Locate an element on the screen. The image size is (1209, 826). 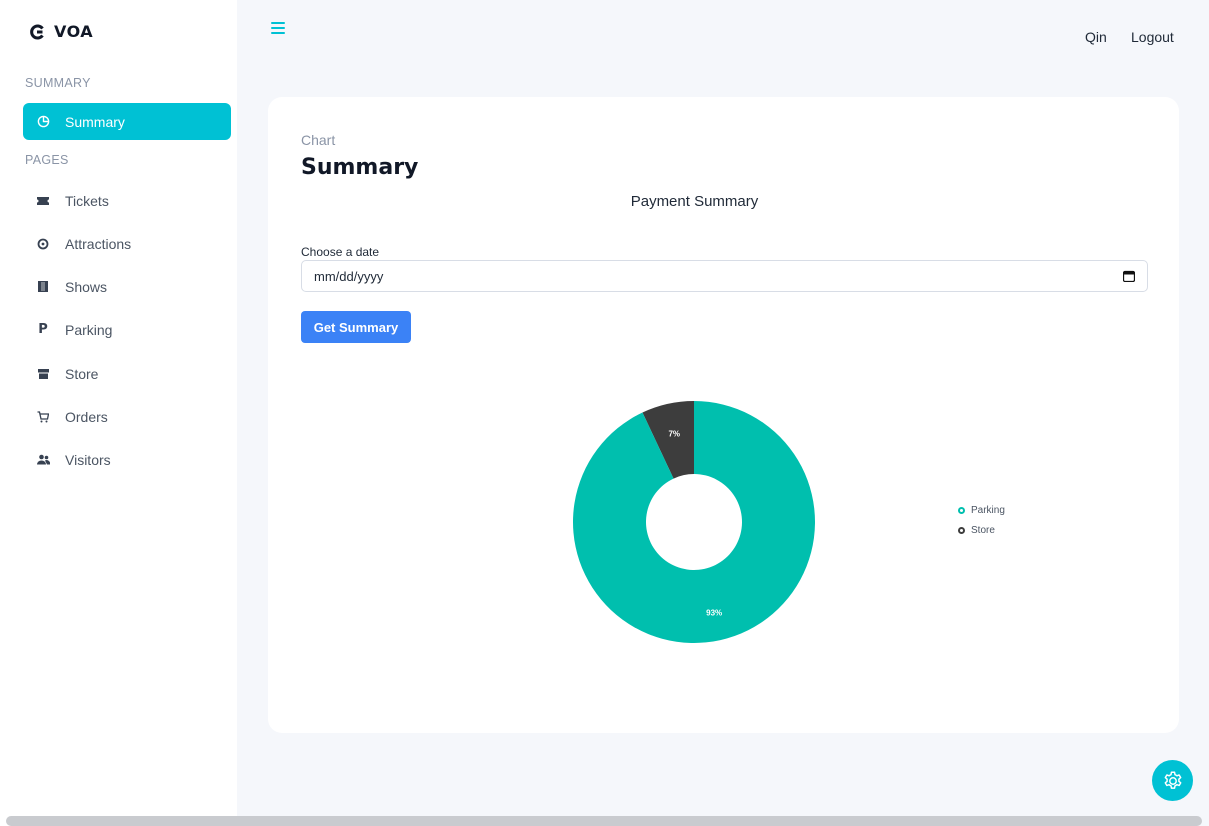
sidebar-item-parking: P Parking is located at coordinates (127, 329).